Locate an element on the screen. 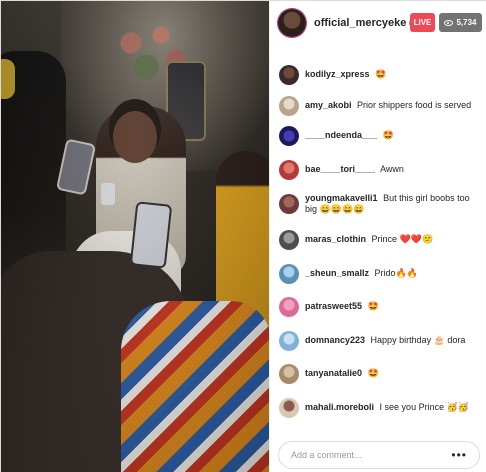  comment-username: ____ndeenda___ is located at coordinates (341, 135).